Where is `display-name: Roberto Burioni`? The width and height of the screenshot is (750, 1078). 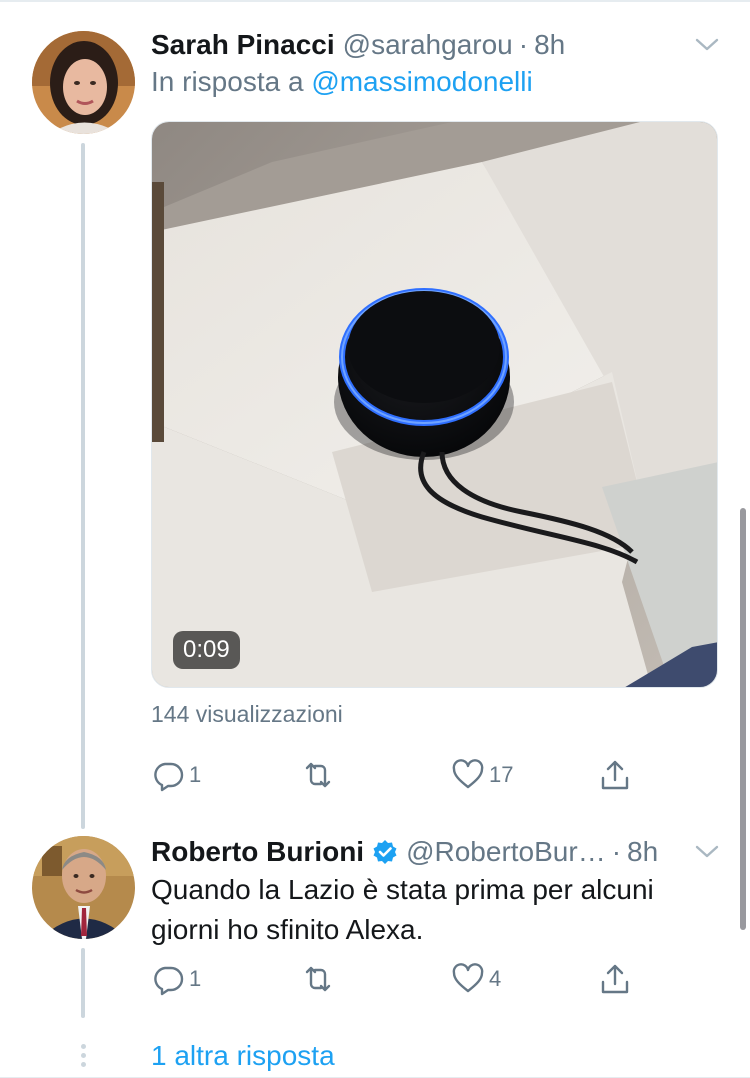 display-name: Roberto Burioni is located at coordinates (257, 852).